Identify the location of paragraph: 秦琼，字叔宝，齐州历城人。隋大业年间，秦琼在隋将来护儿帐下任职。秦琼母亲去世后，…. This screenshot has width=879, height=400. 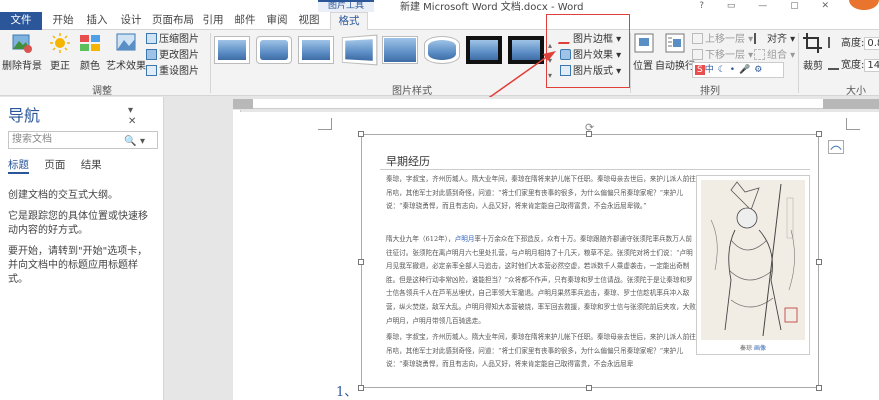
(541, 193).